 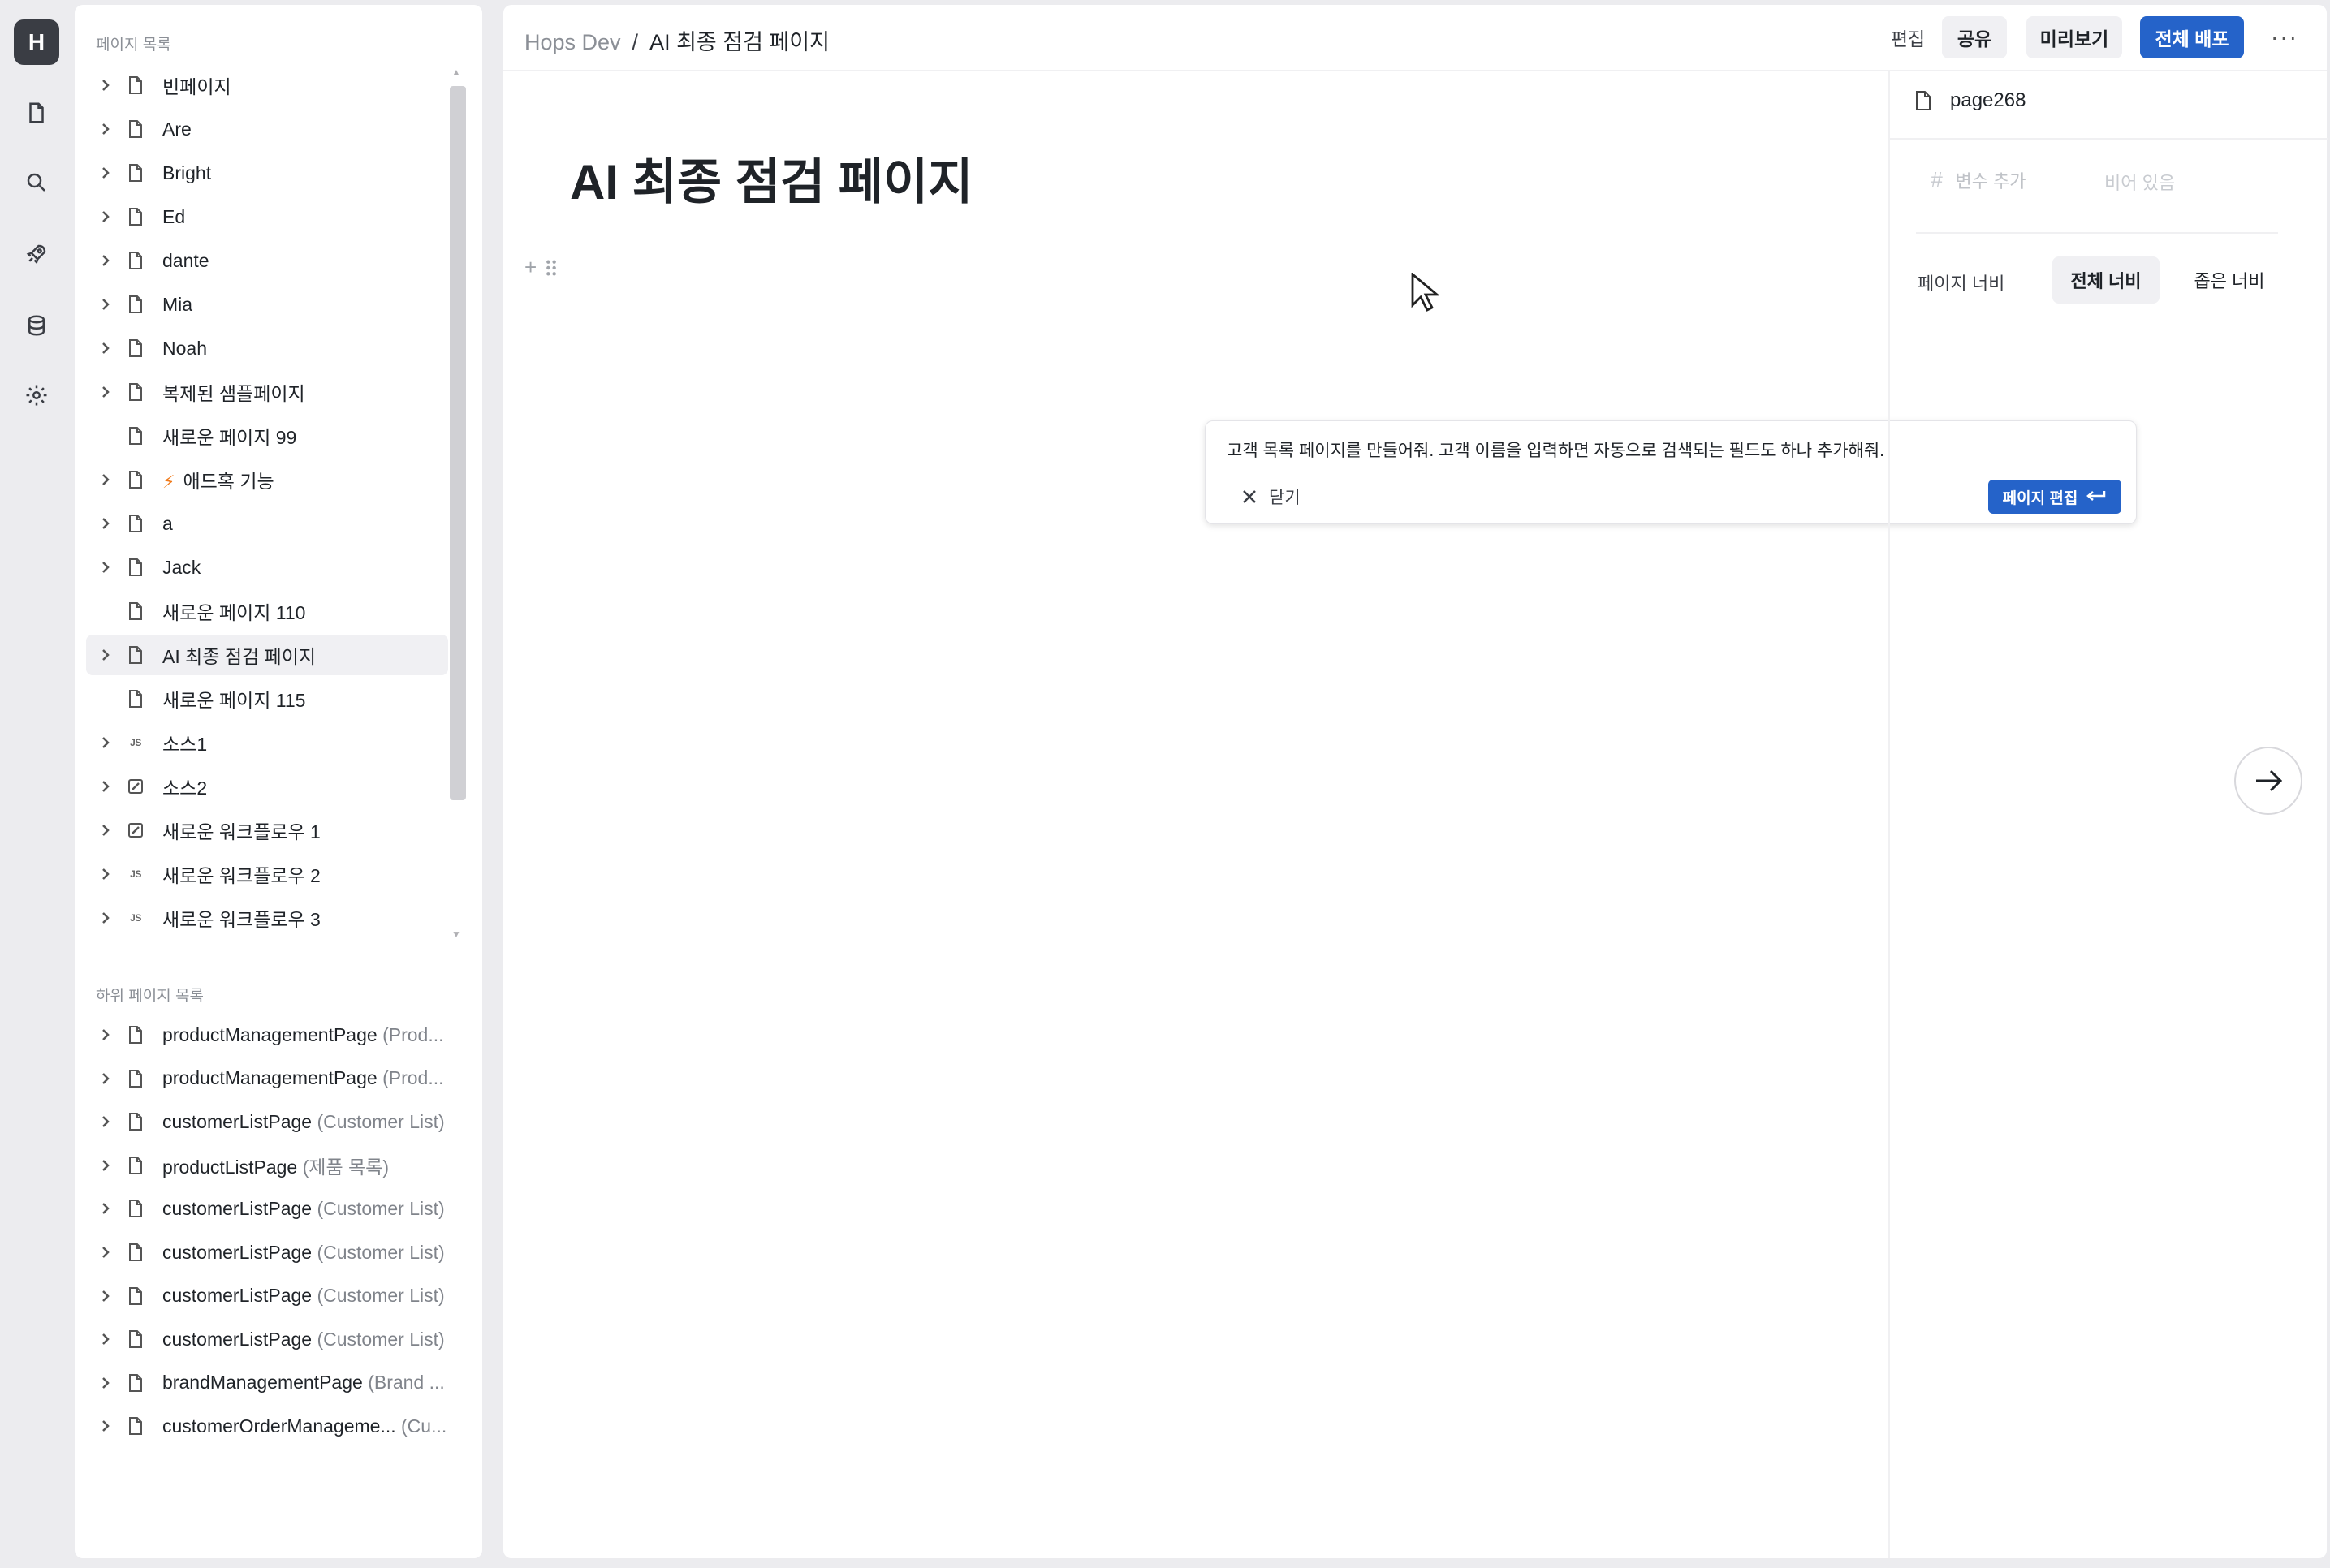 What do you see at coordinates (1271, 497) in the screenshot?
I see `close-button: 닫기` at bounding box center [1271, 497].